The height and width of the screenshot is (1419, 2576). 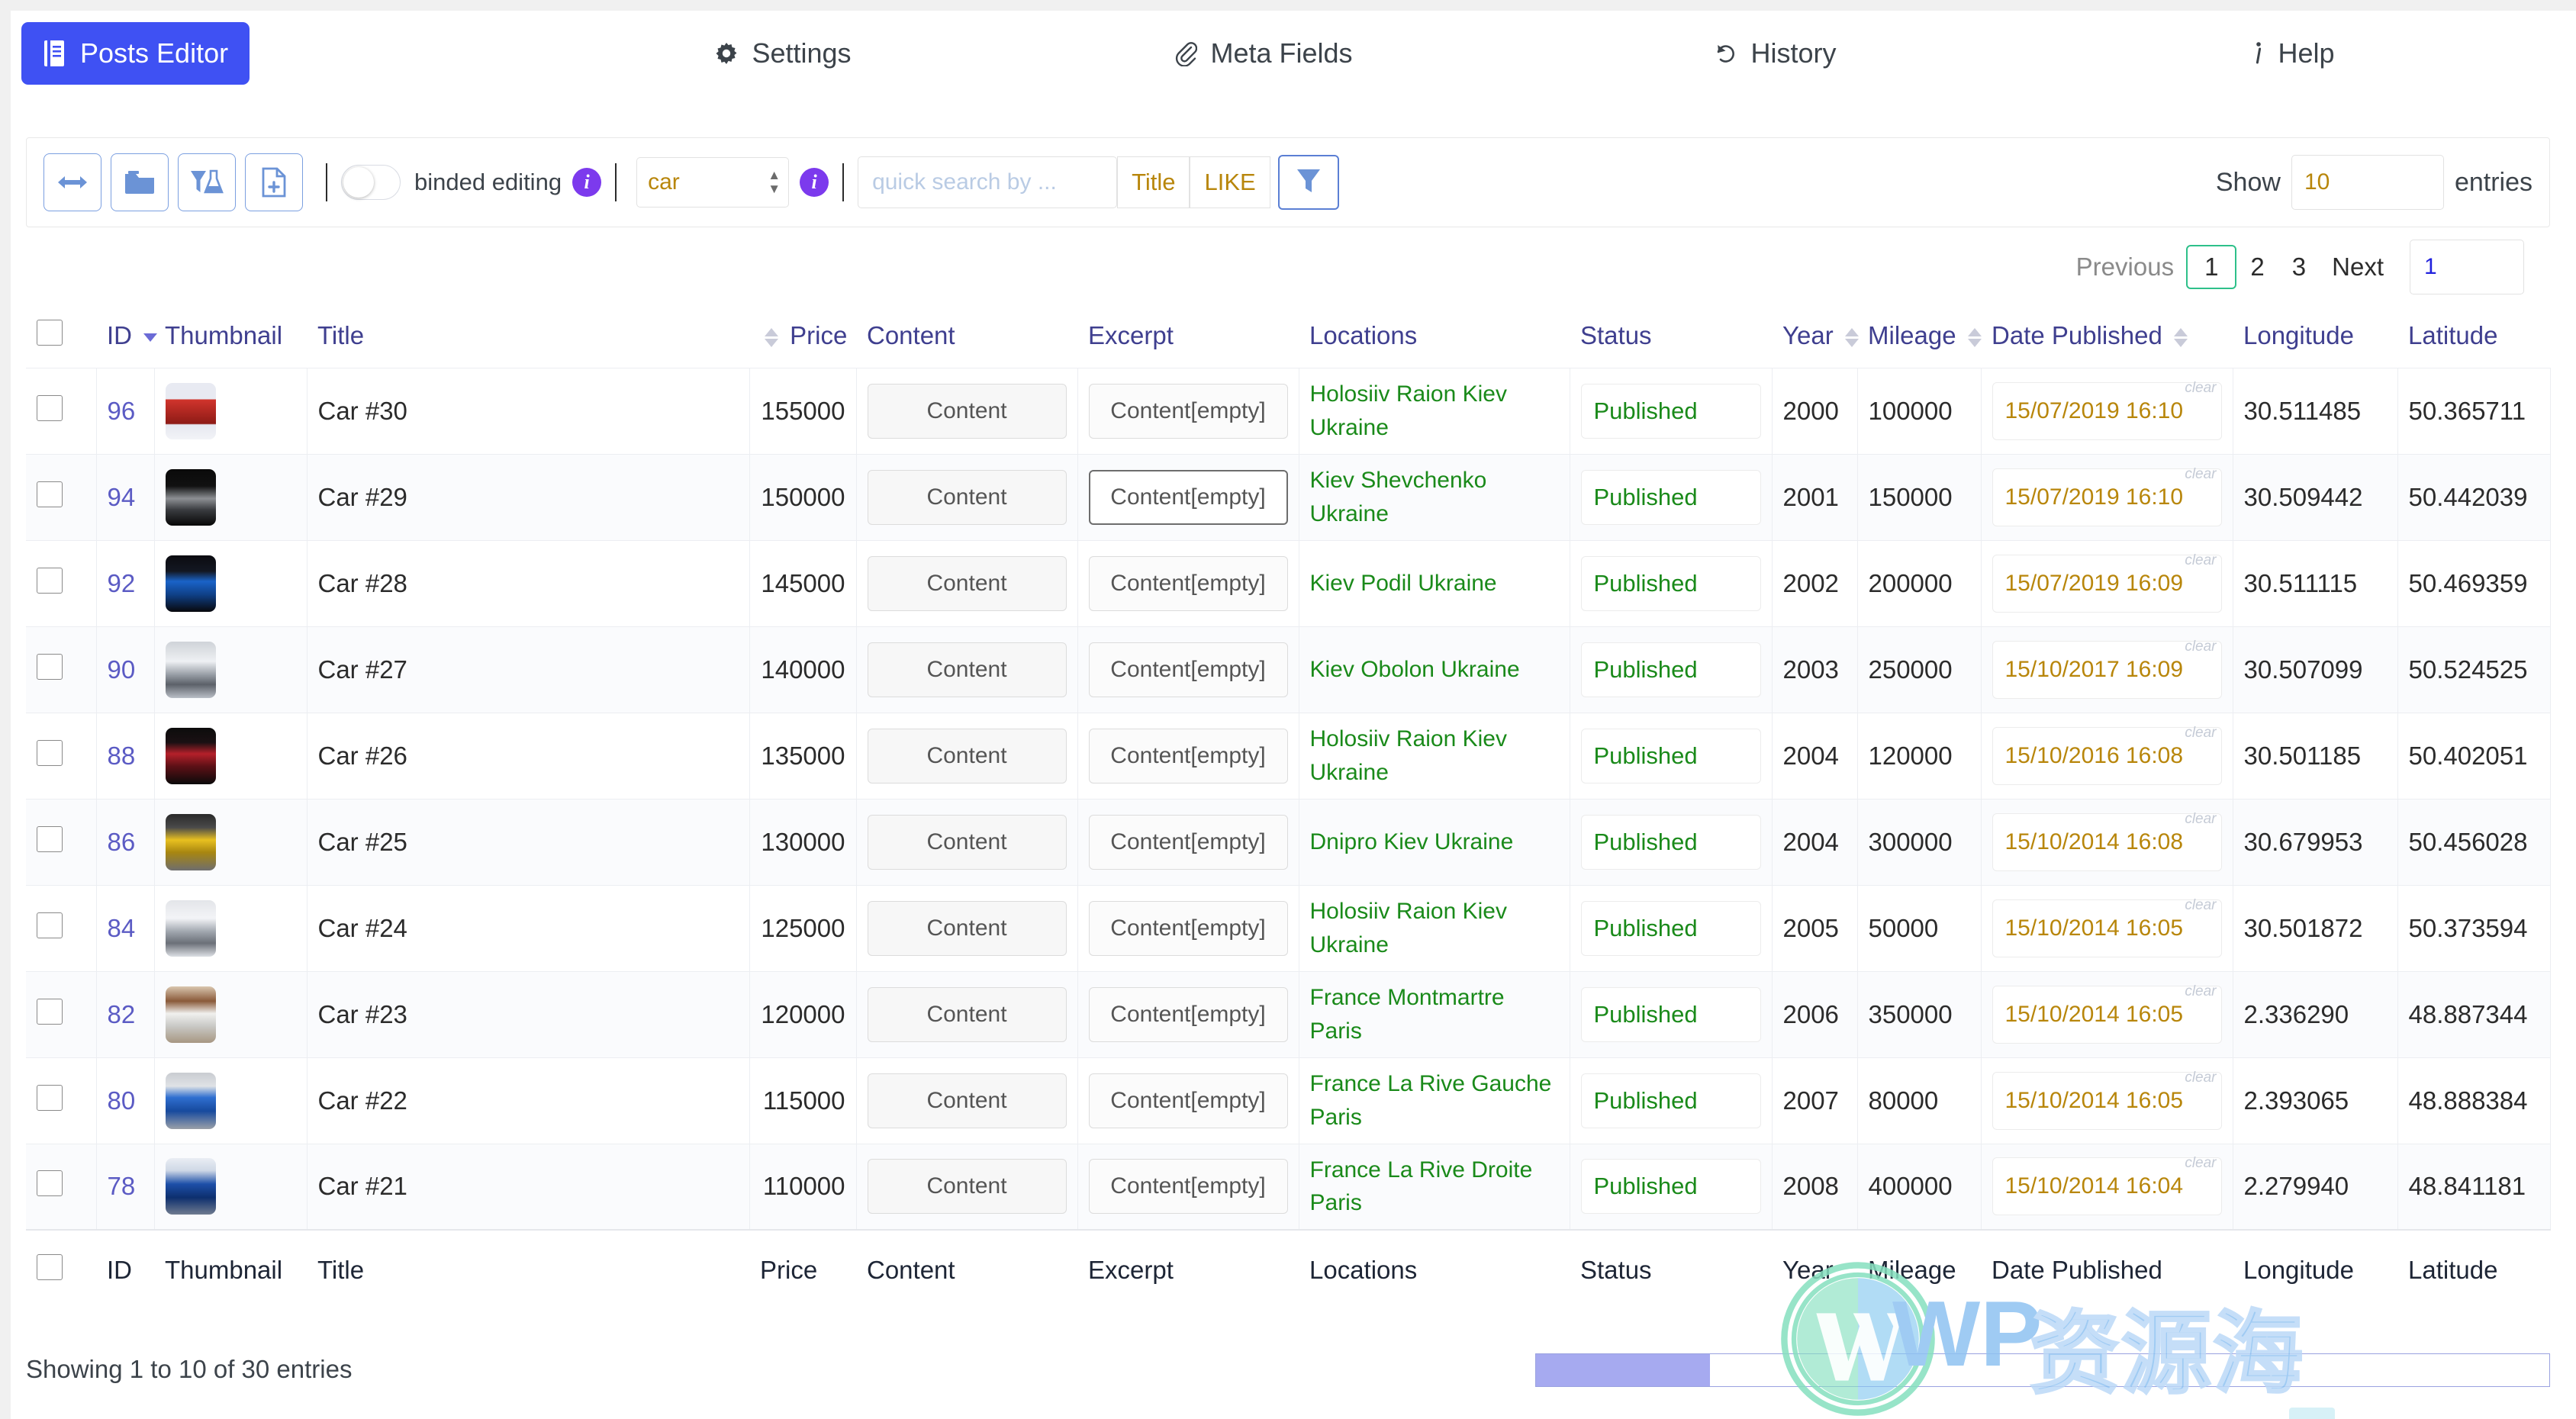 I want to click on pagination-previous: Previous, so click(x=2125, y=267).